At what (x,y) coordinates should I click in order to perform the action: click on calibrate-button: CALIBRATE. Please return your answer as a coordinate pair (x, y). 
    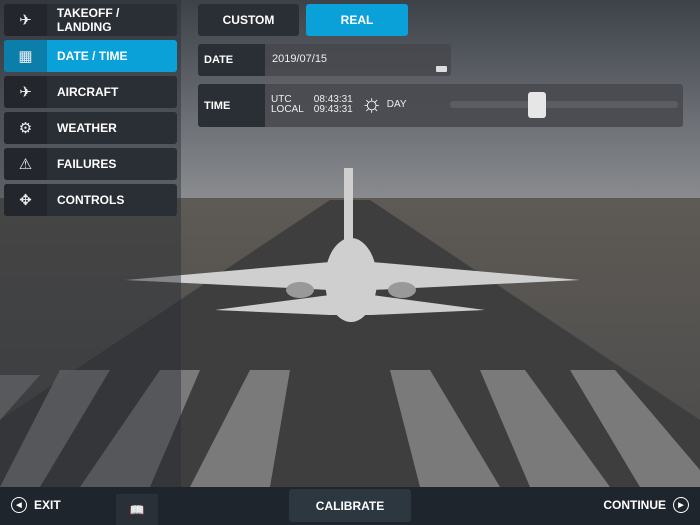
    Looking at the image, I should click on (350, 505).